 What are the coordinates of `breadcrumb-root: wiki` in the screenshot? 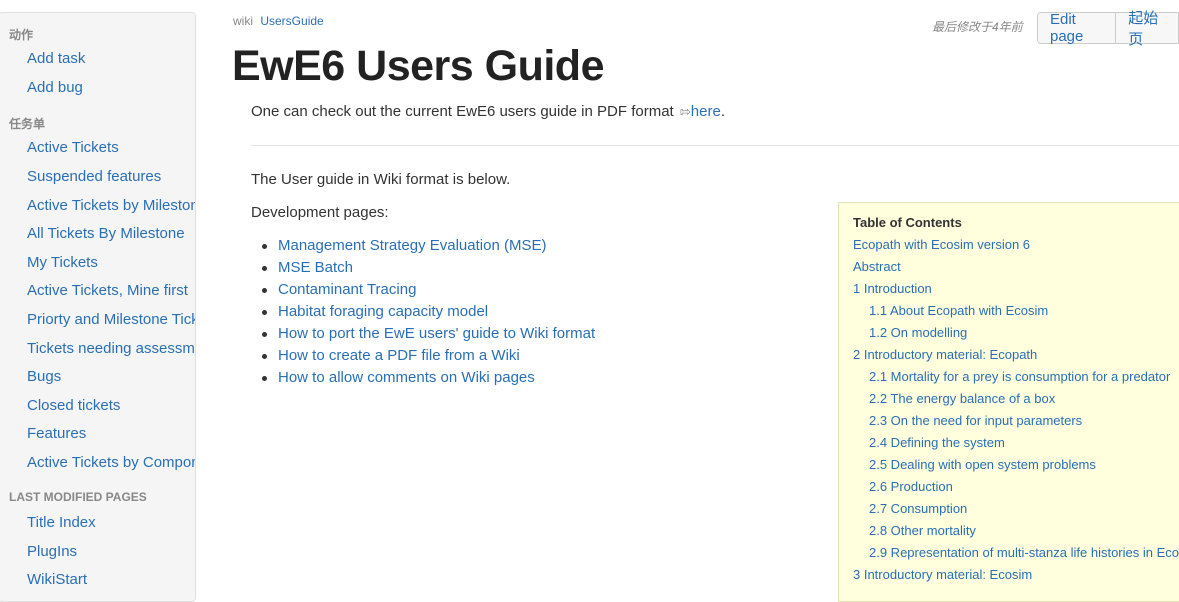 It's located at (243, 21).